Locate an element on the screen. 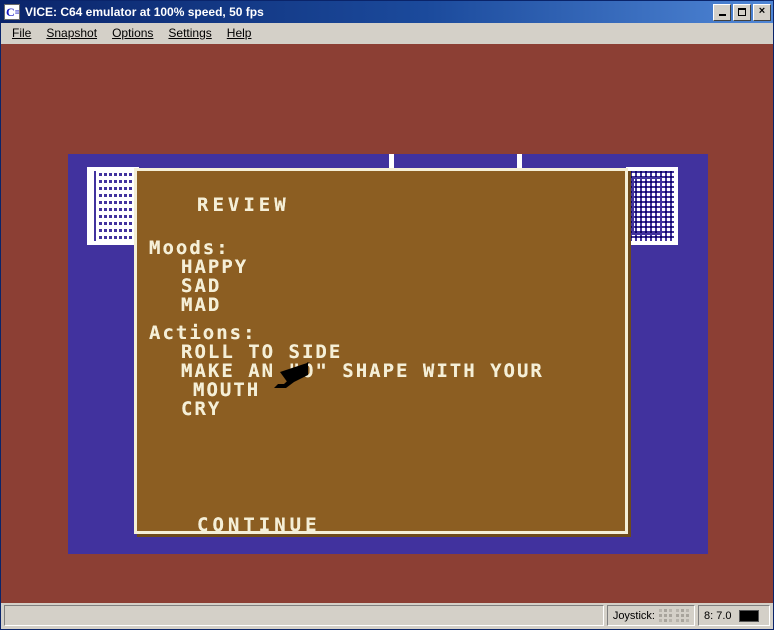 The width and height of the screenshot is (774, 630). top-tick-mark-right is located at coordinates (519, 161).